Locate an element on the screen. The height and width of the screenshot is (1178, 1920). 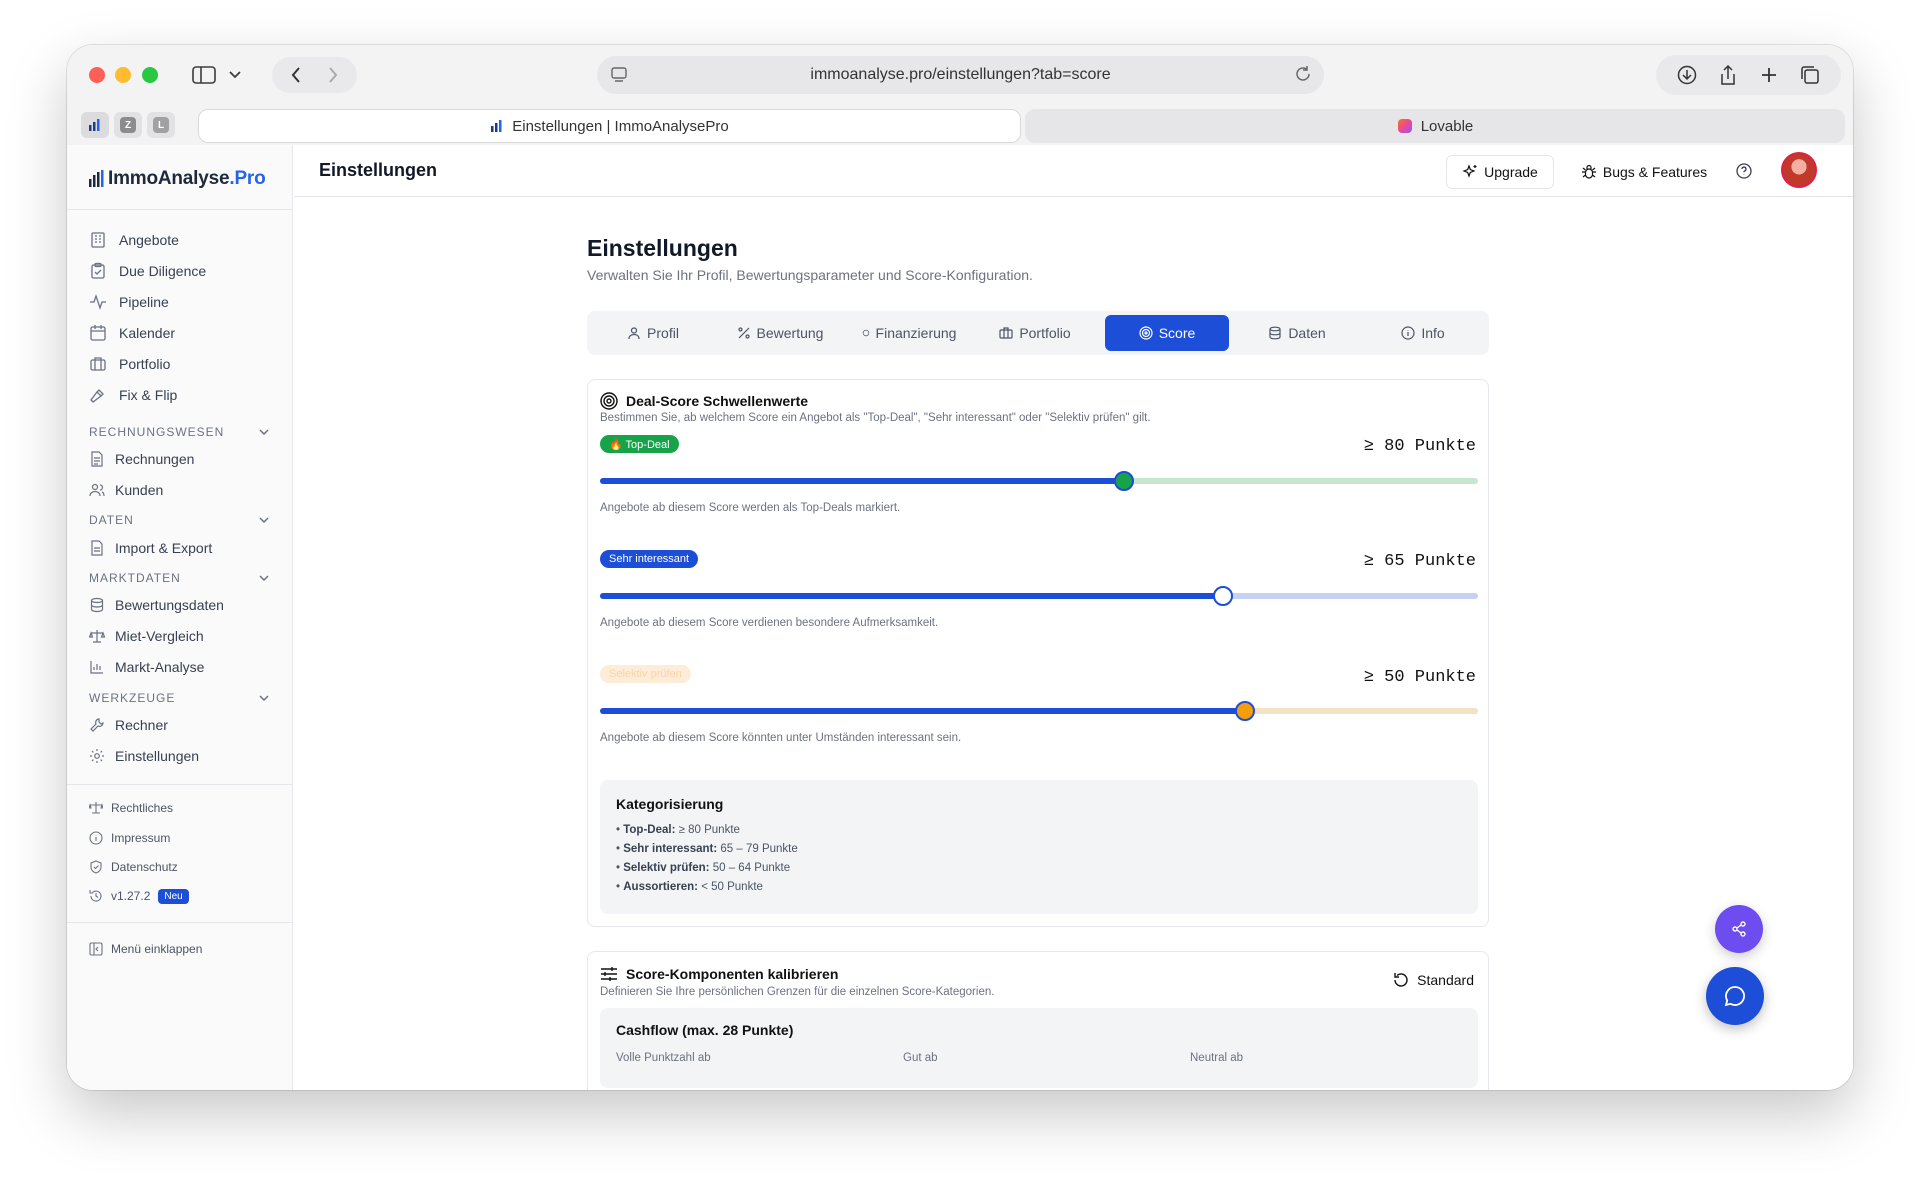
zoom-window-button is located at coordinates (150, 75).